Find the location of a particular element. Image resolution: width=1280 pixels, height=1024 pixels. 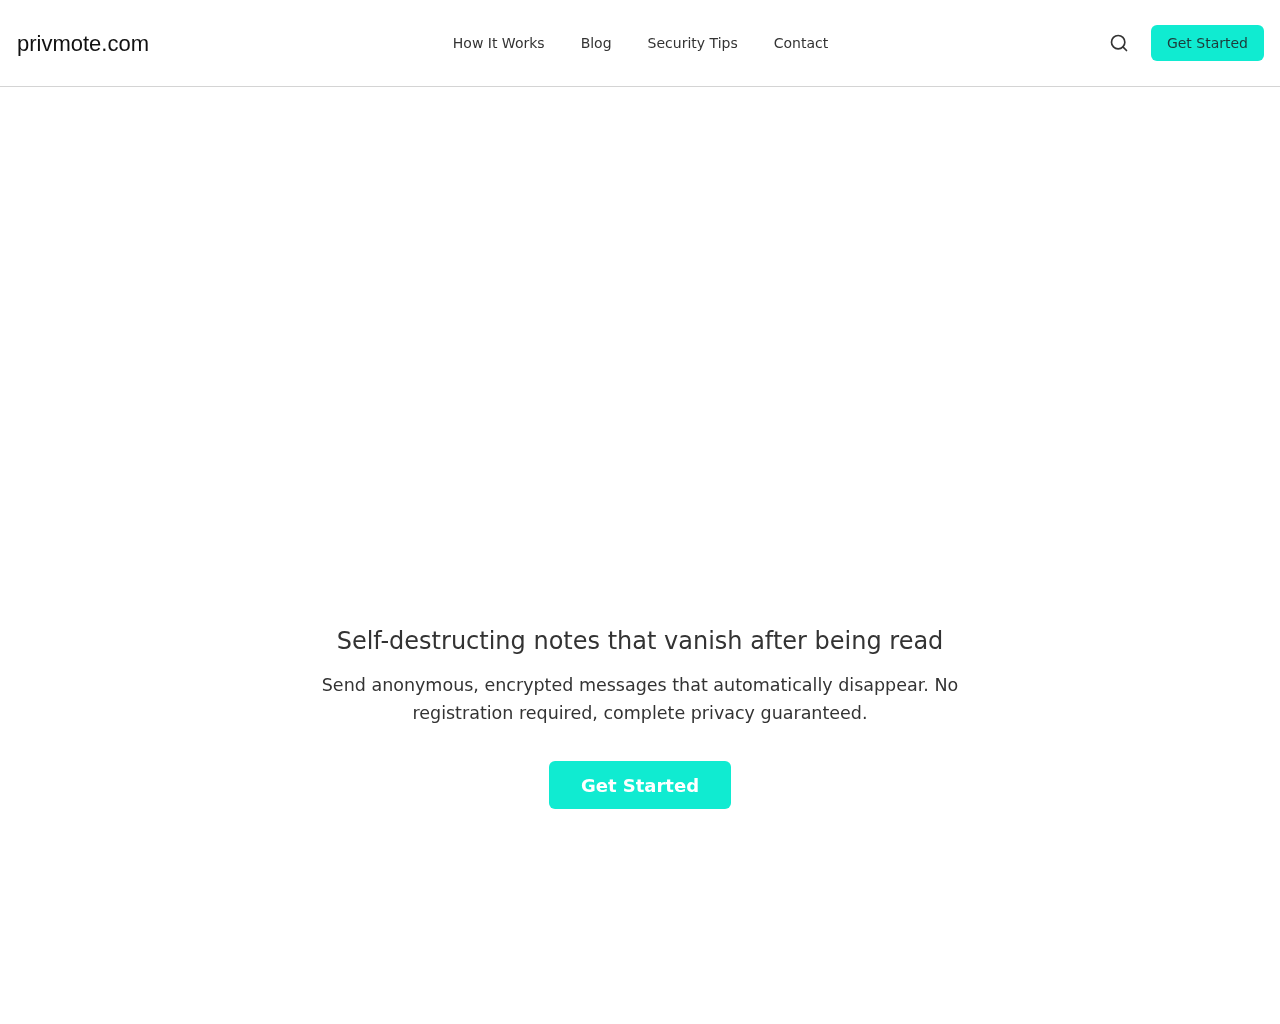

search-icon is located at coordinates (1118, 43).